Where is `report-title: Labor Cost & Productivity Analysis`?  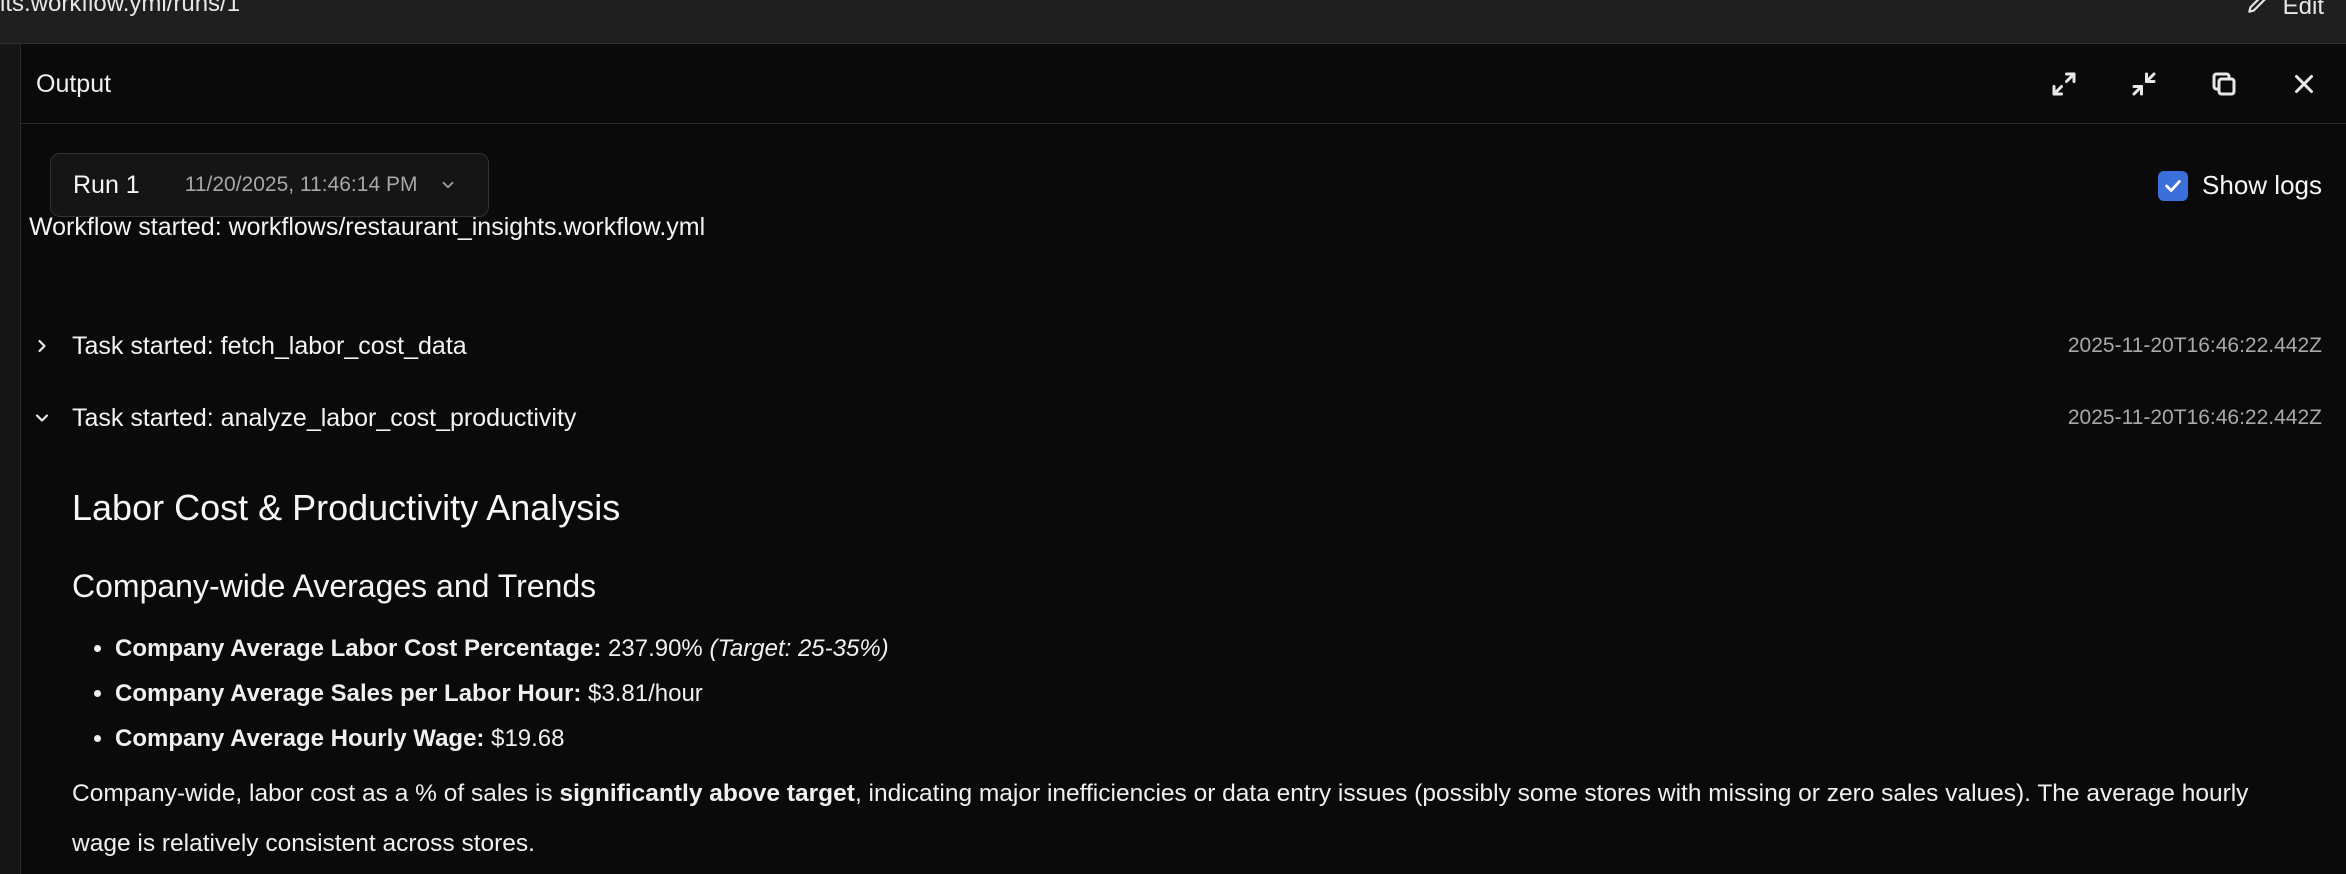
report-title: Labor Cost & Productivity Analysis is located at coordinates (346, 507).